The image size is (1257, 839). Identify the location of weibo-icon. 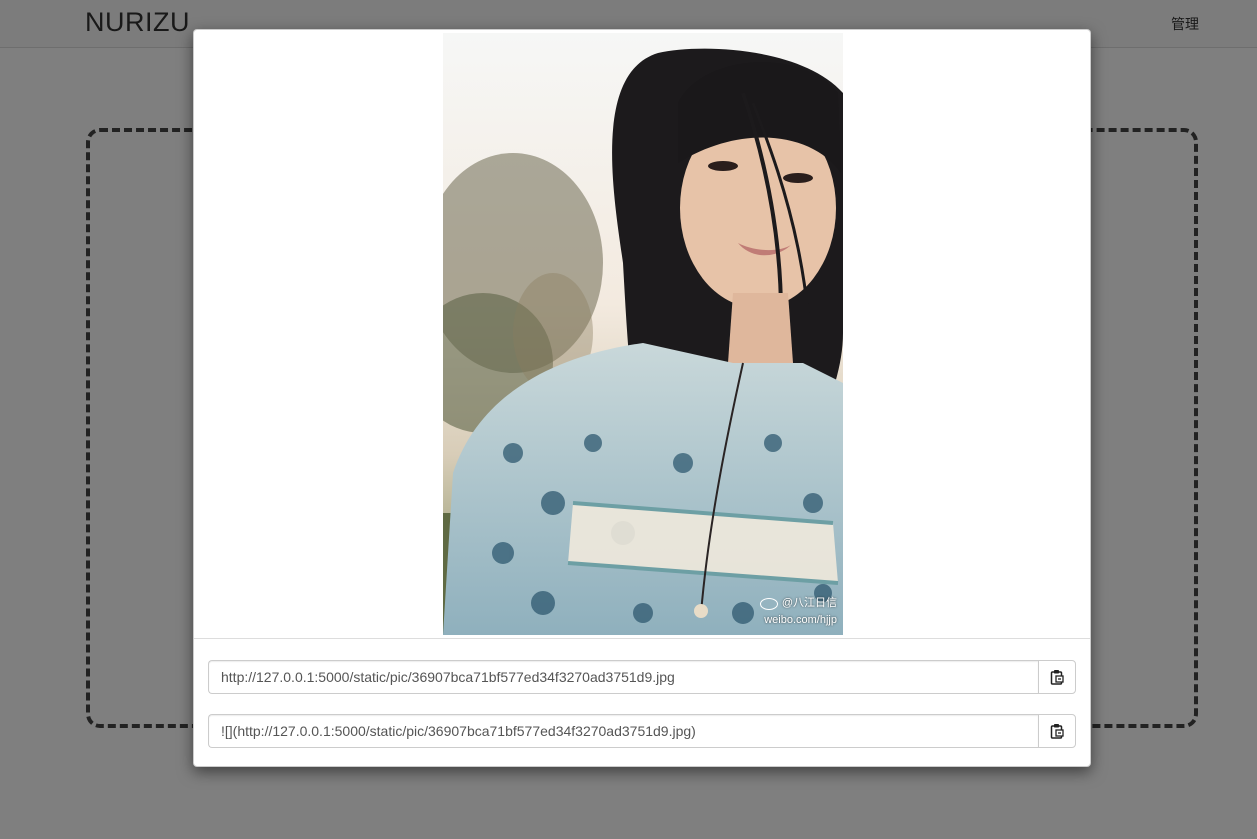
(768, 603).